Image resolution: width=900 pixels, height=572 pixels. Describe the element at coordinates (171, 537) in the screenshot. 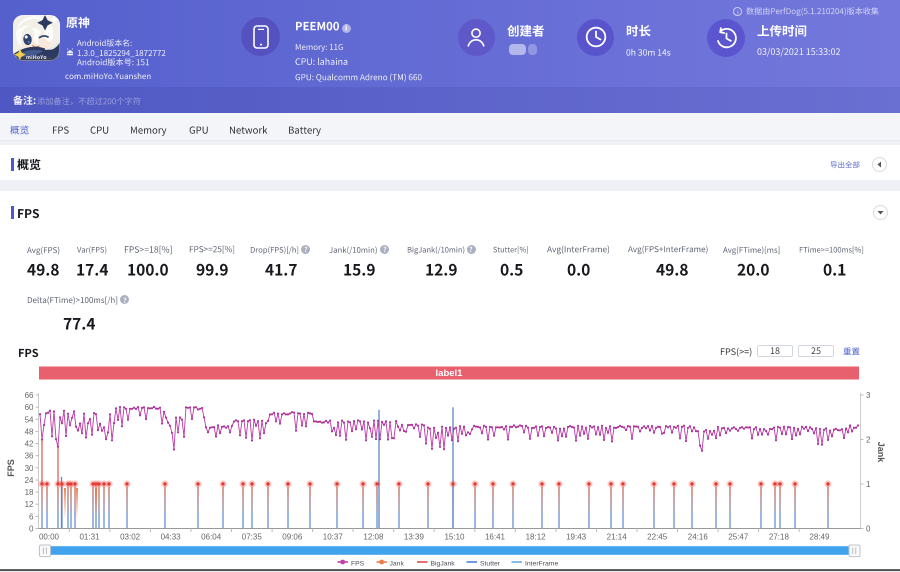

I see `svg-text: 04:33` at that location.